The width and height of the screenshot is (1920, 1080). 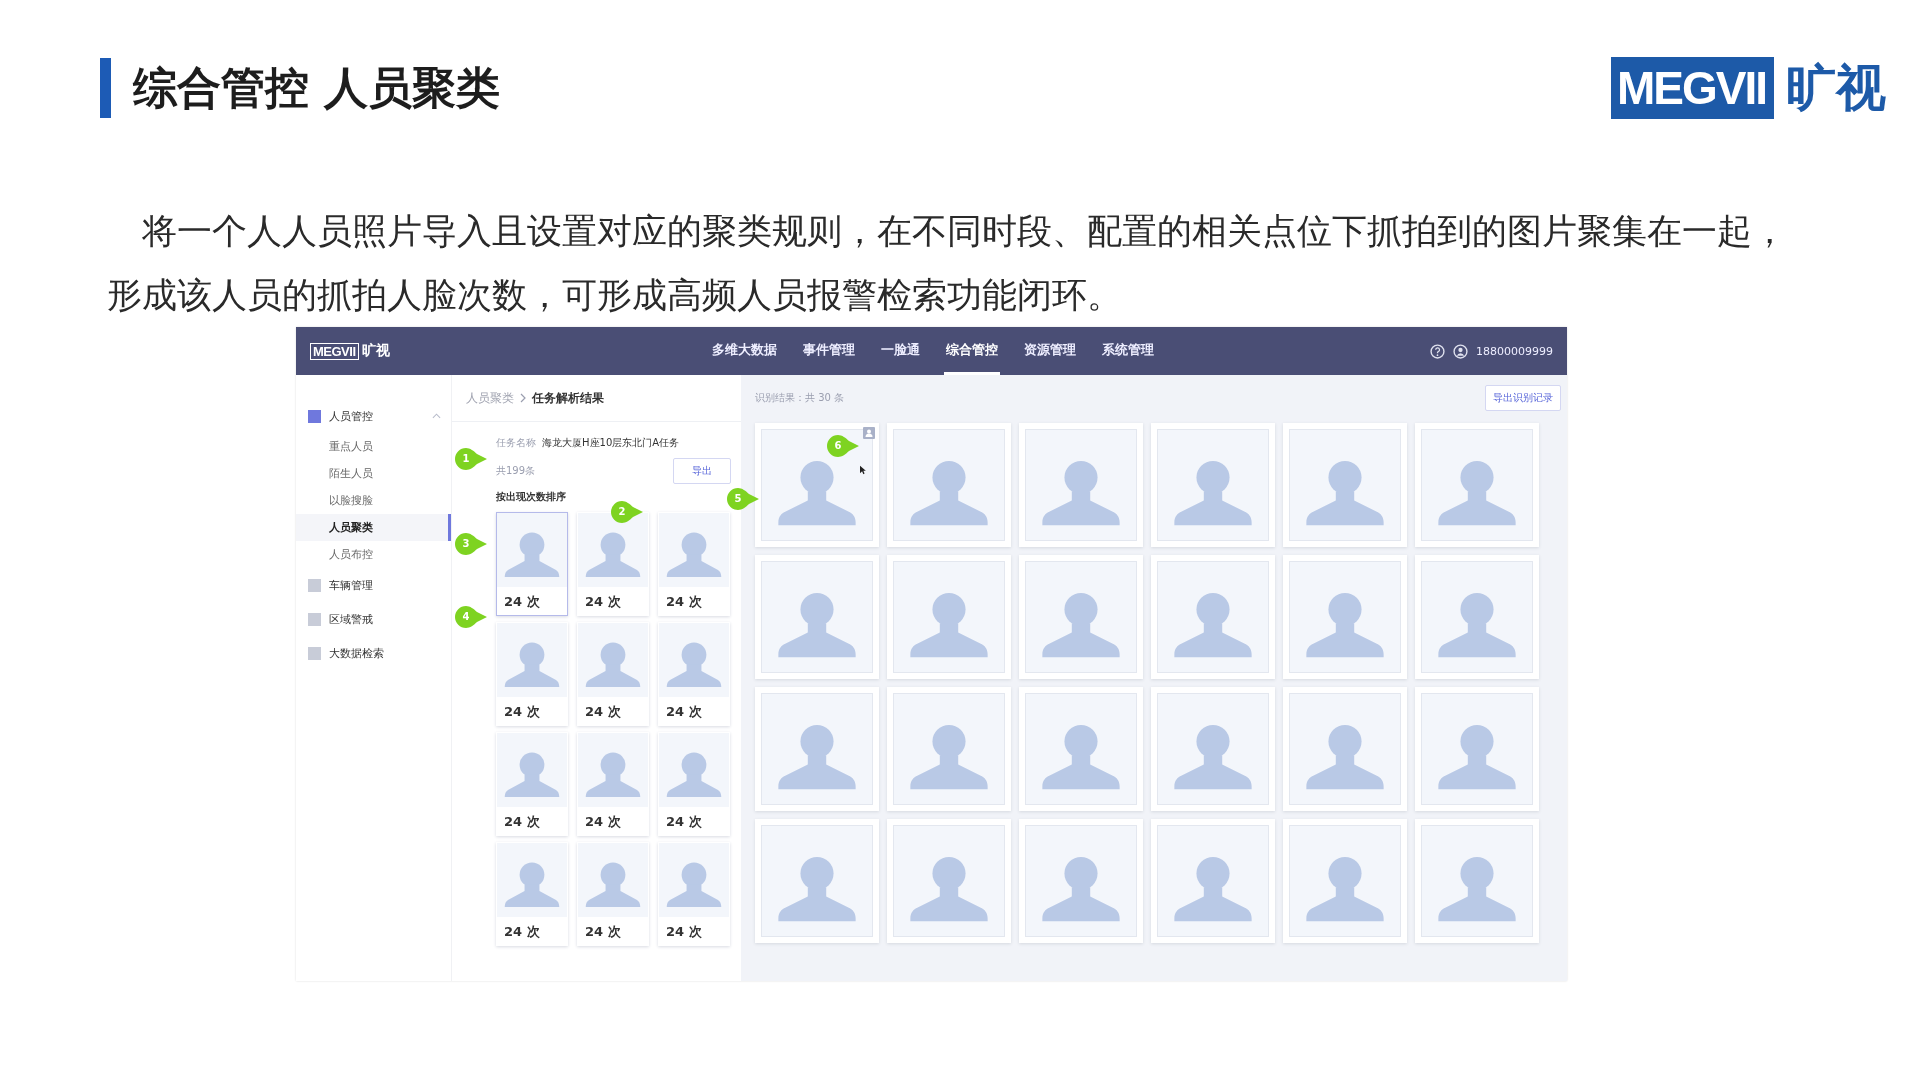 I want to click on user-account: 18800009999, so click(x=1514, y=351).